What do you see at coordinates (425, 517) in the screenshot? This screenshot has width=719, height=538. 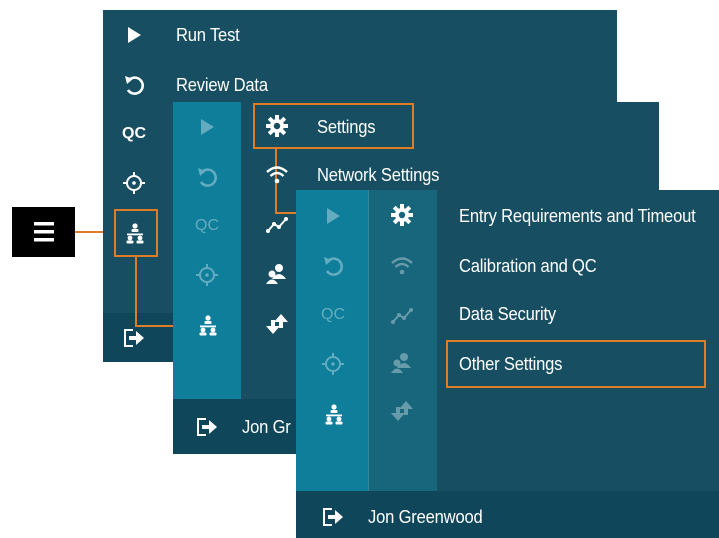 I see `user-name: Jon Greenwood` at bounding box center [425, 517].